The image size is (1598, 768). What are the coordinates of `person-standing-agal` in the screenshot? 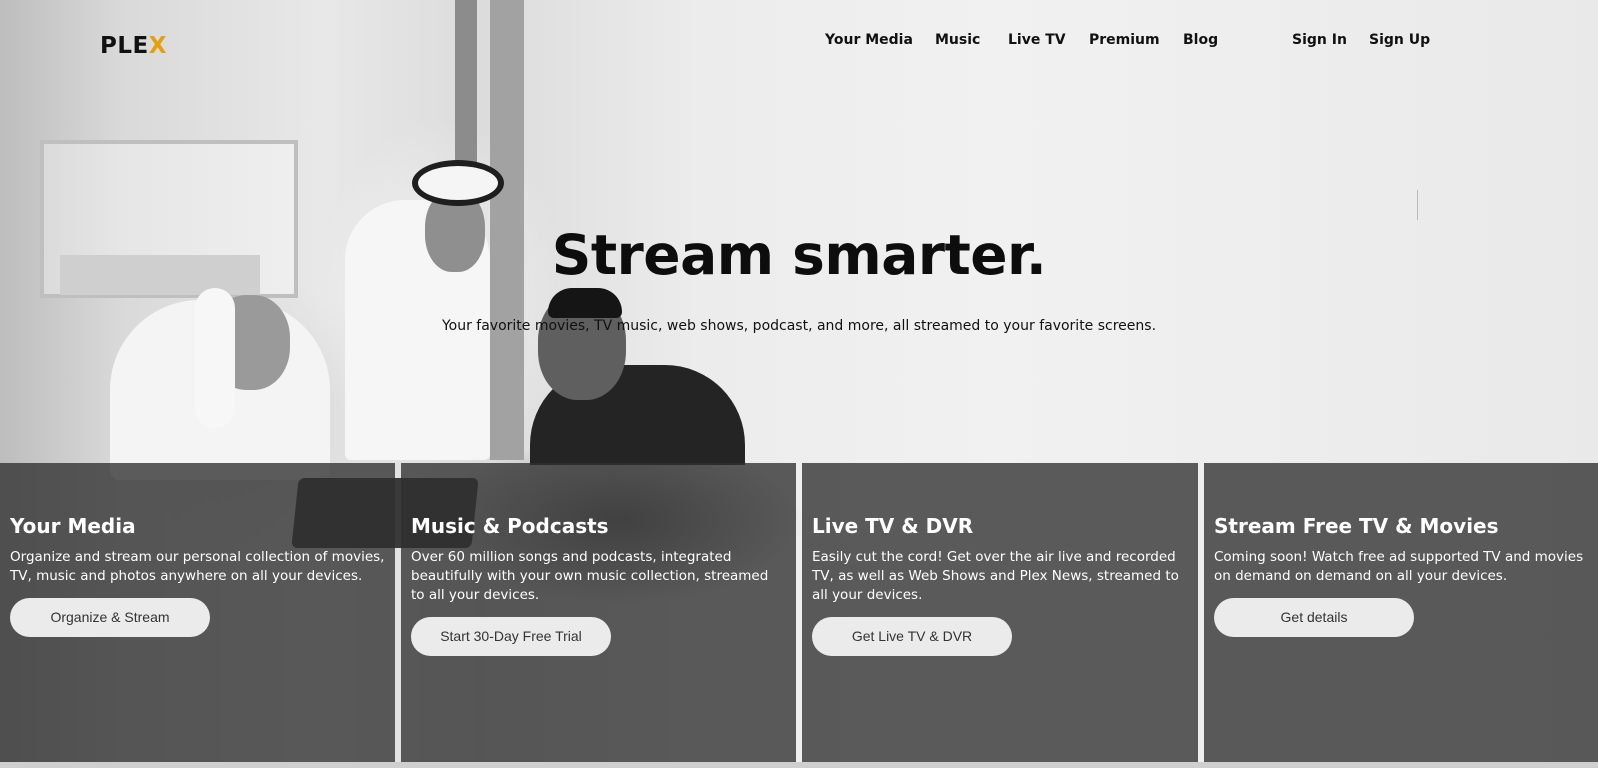 It's located at (458, 183).